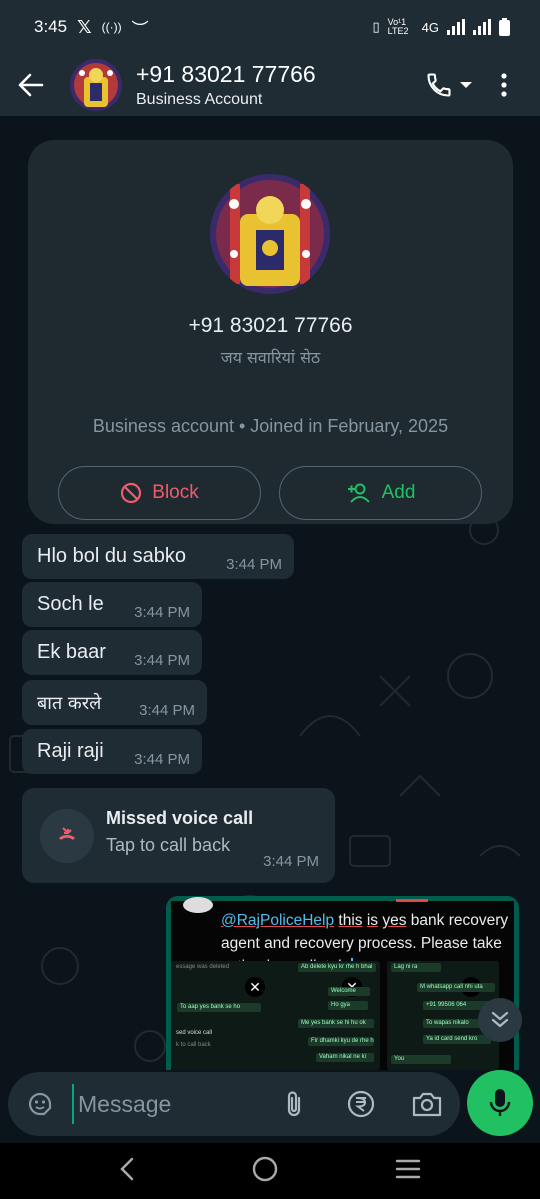 The width and height of the screenshot is (540, 1199). I want to click on header-title: +91 83021 77766, so click(226, 74).